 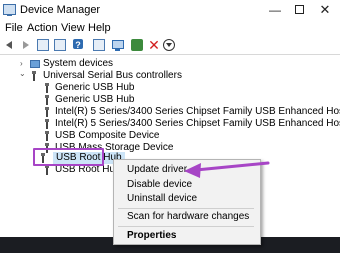 What do you see at coordinates (170, 64) in the screenshot?
I see `tree-node-system-devices: › System devices` at bounding box center [170, 64].